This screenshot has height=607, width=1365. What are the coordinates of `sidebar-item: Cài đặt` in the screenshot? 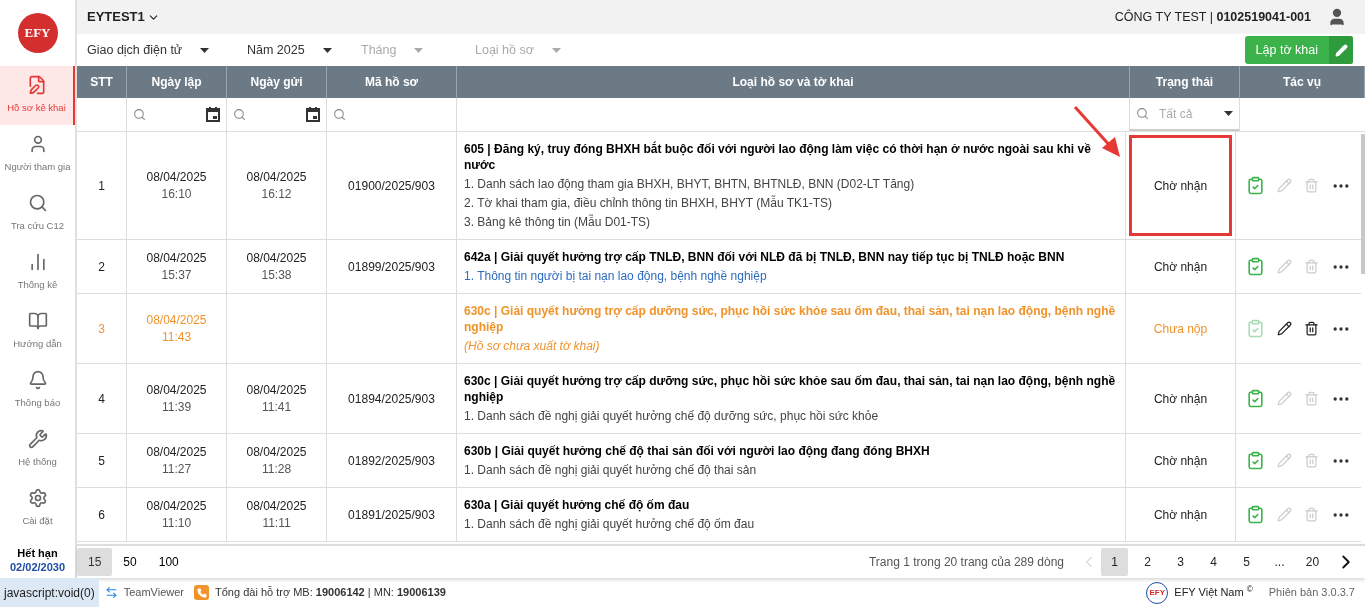 It's located at (37, 508).